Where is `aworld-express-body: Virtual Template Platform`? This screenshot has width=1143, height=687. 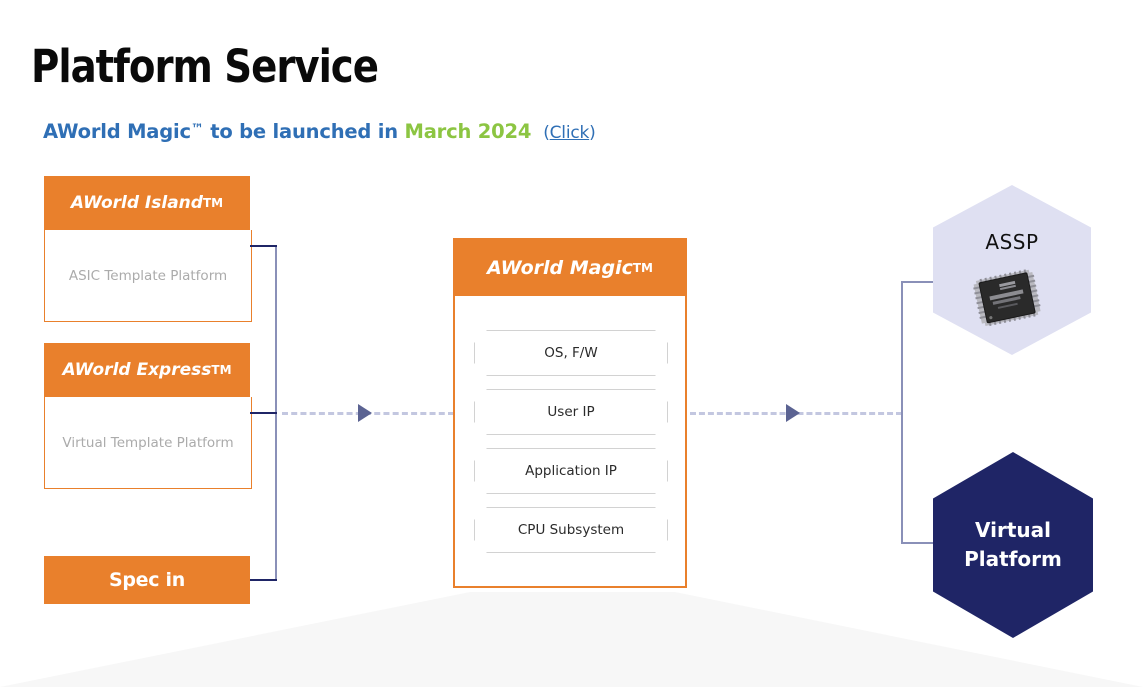 aworld-express-body: Virtual Template Platform is located at coordinates (148, 443).